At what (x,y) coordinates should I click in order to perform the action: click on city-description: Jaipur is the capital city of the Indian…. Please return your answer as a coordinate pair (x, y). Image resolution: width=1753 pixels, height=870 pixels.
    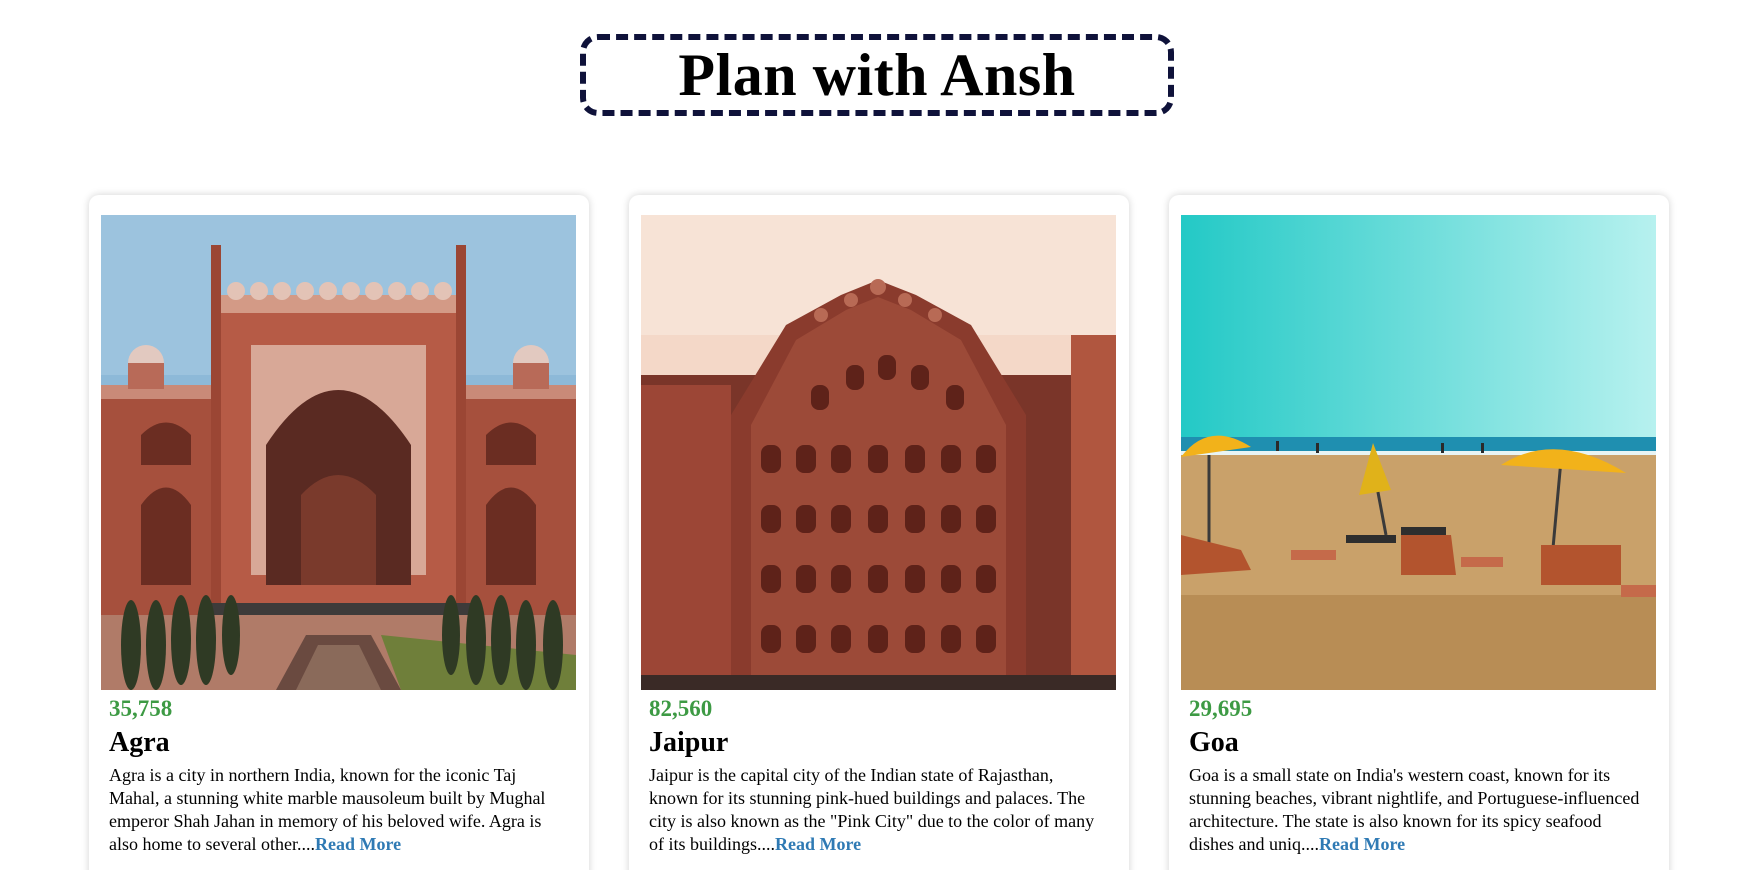
    Looking at the image, I should click on (876, 810).